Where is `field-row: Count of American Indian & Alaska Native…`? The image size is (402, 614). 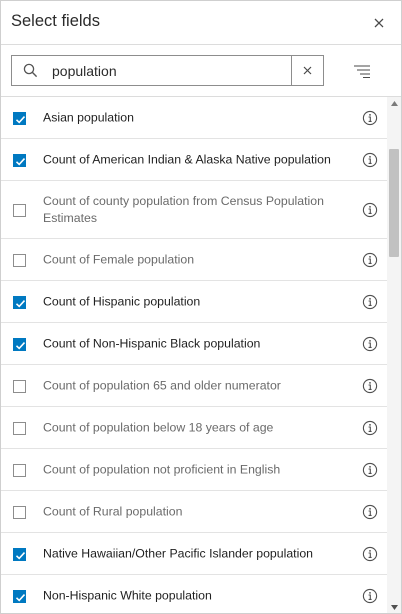 field-row: Count of American Indian & Alaska Native… is located at coordinates (194, 160).